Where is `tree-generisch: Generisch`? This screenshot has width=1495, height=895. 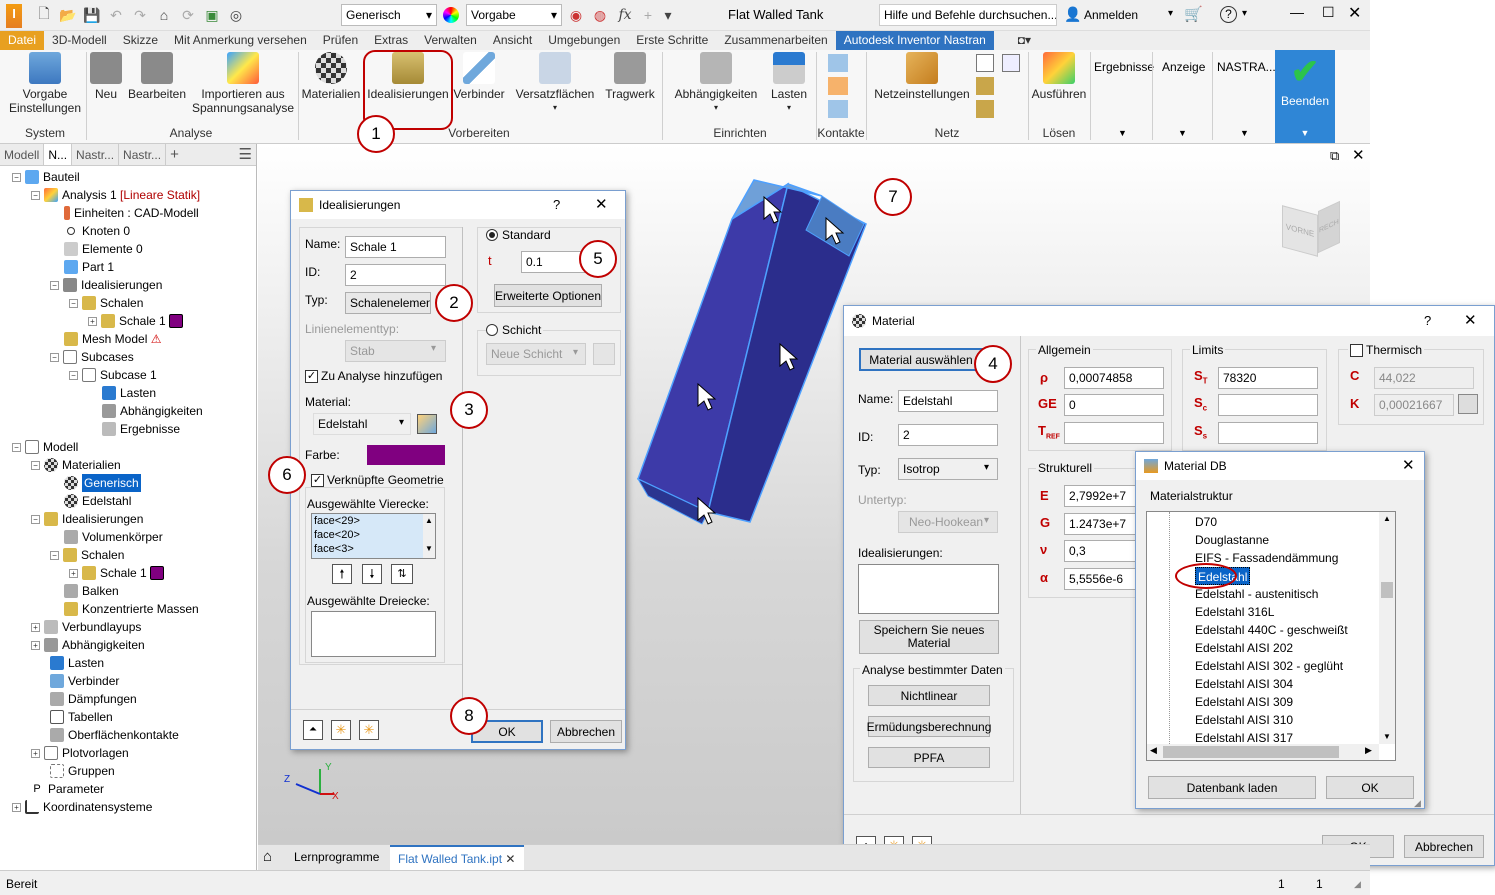
tree-generisch: Generisch is located at coordinates (102, 483).